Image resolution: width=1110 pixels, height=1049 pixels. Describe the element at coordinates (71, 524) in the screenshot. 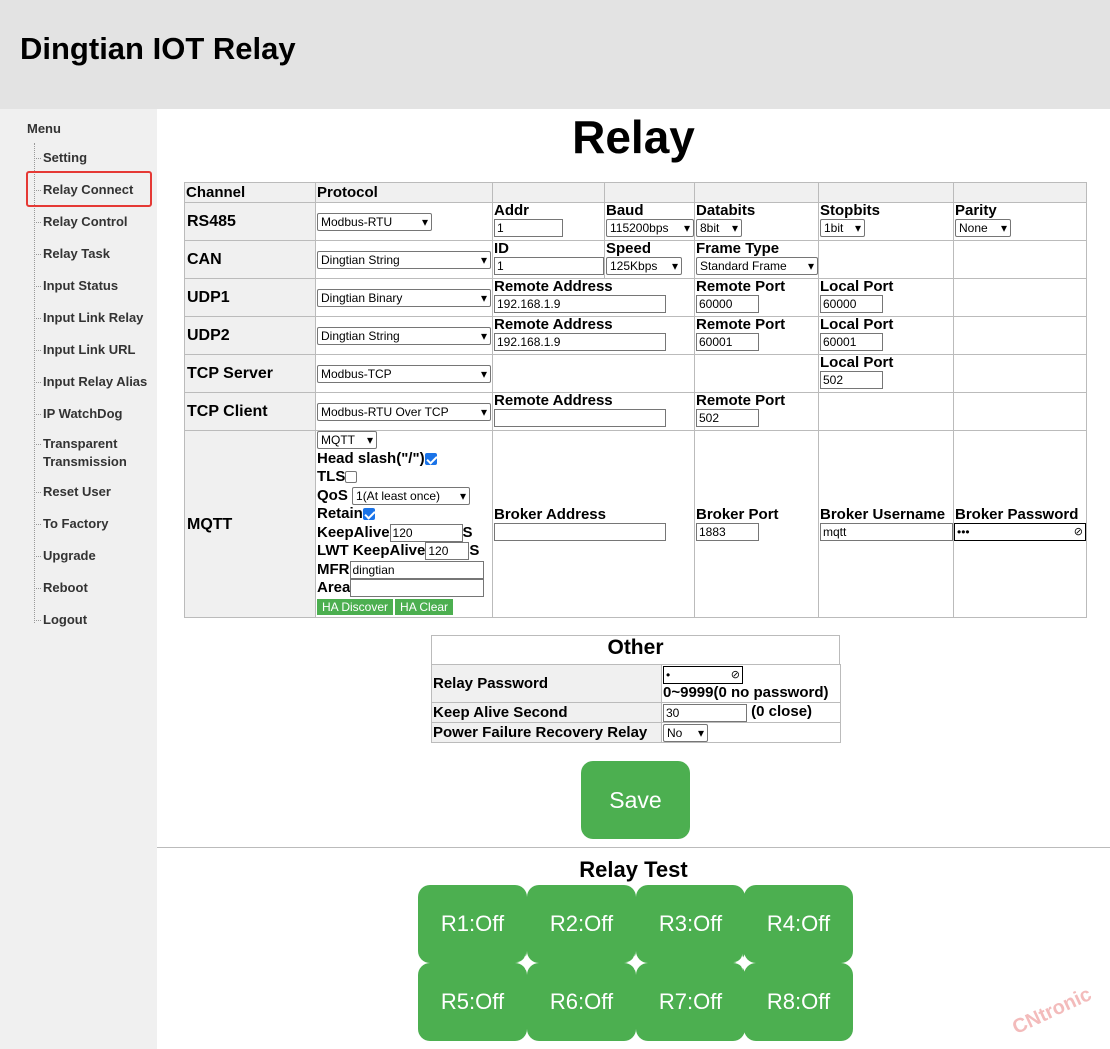

I see `sidebar-item-to-factory: To Factory` at that location.